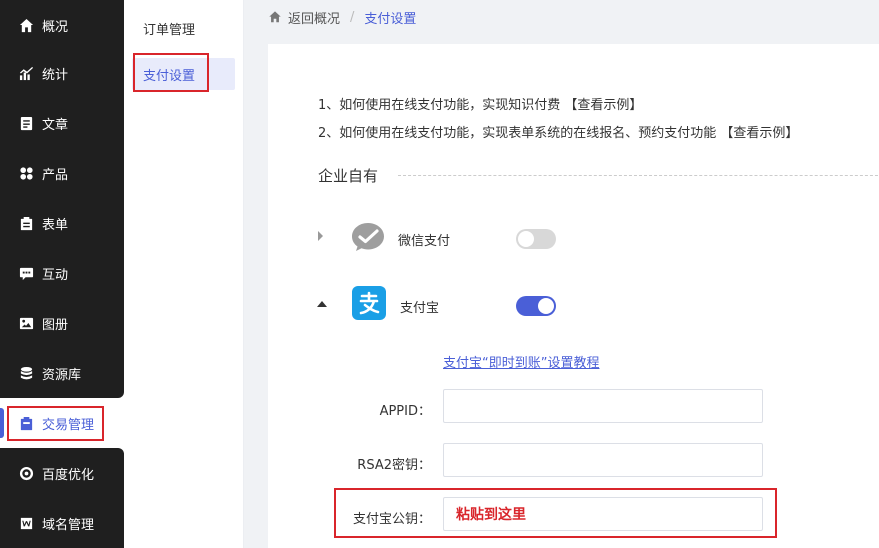 This screenshot has width=879, height=548. I want to click on help-line-1: 1、如何使用在线支付功能，实现知识付费 【查看示例】, so click(480, 103).